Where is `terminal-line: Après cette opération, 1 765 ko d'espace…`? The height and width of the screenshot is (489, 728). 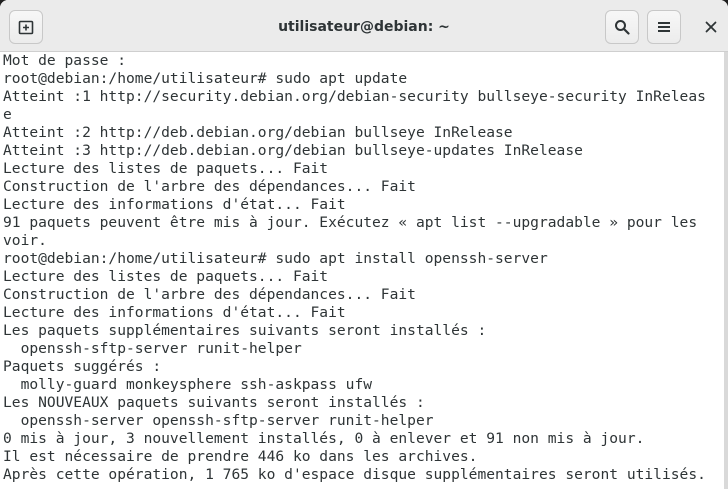
terminal-line: Après cette opération, 1 765 ko d'espace… is located at coordinates (354, 474).